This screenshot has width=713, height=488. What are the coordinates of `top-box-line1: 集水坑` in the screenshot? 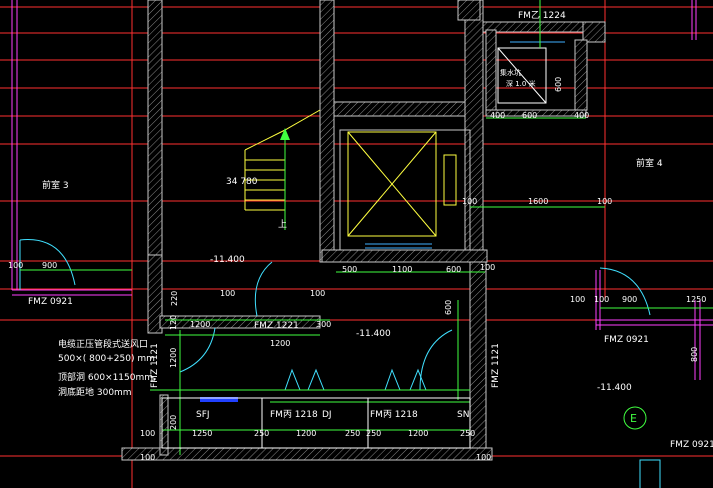 It's located at (510, 72).